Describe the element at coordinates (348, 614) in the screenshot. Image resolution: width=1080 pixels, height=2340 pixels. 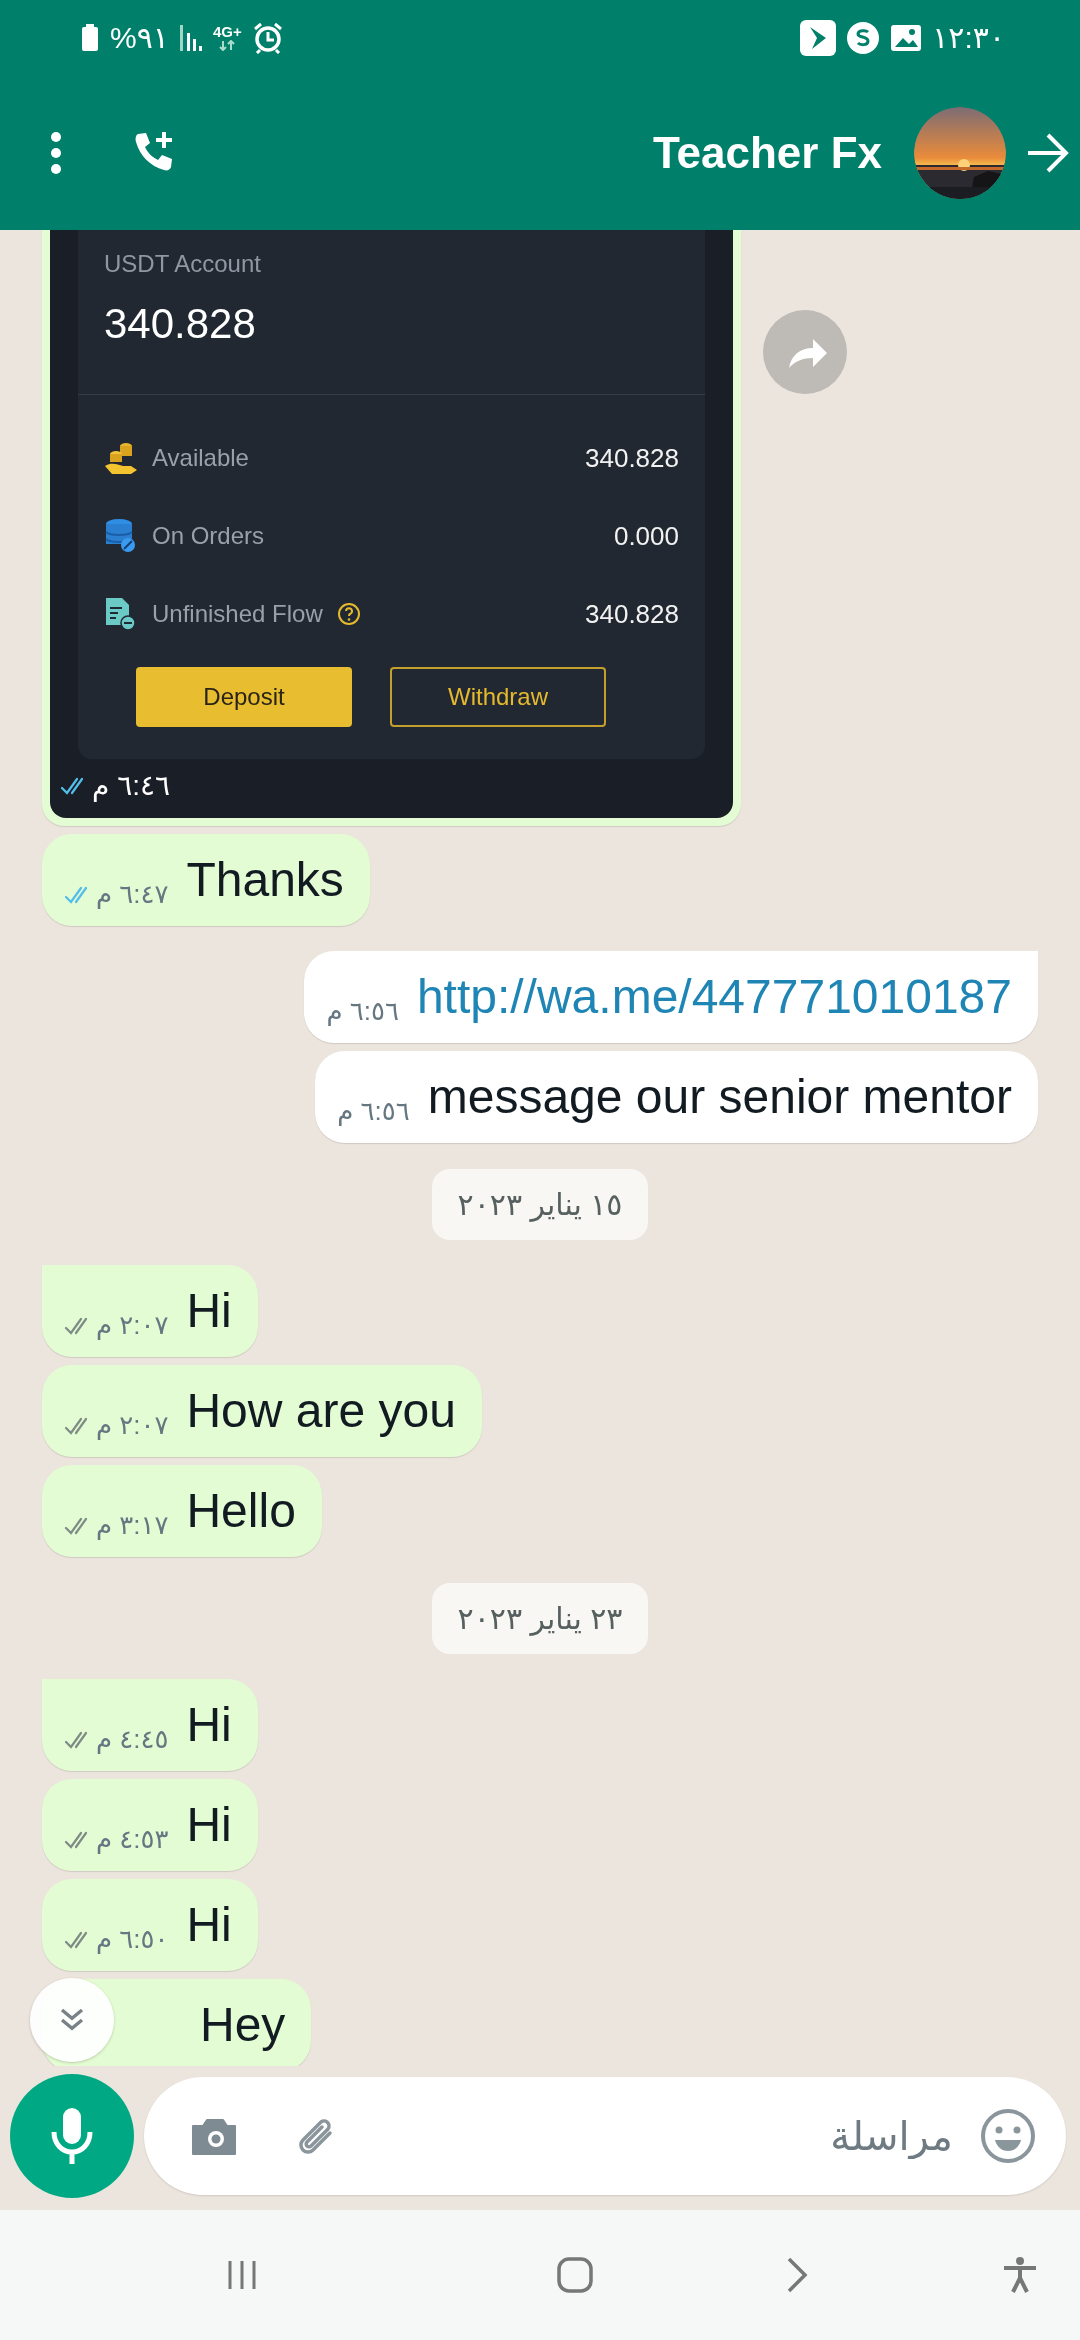
I see `help-icon` at that location.